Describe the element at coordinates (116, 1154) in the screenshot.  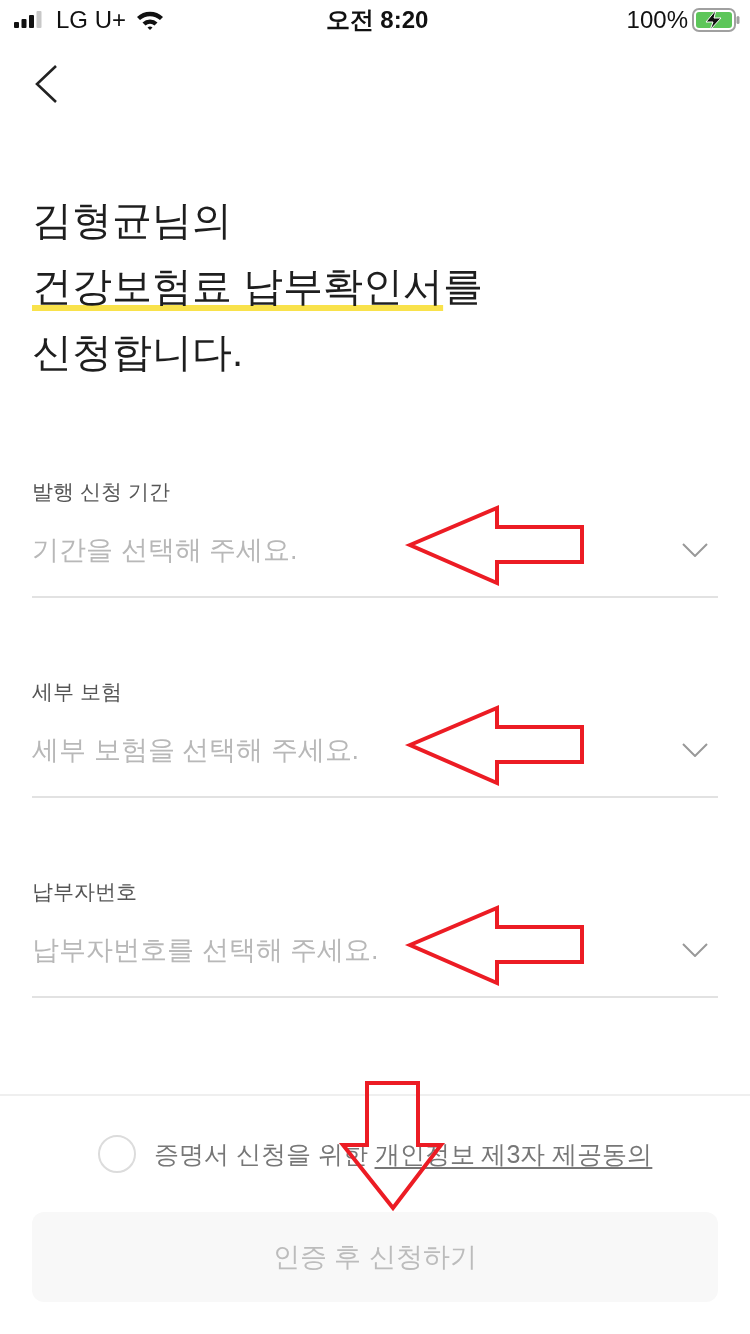
I see `checkbox` at that location.